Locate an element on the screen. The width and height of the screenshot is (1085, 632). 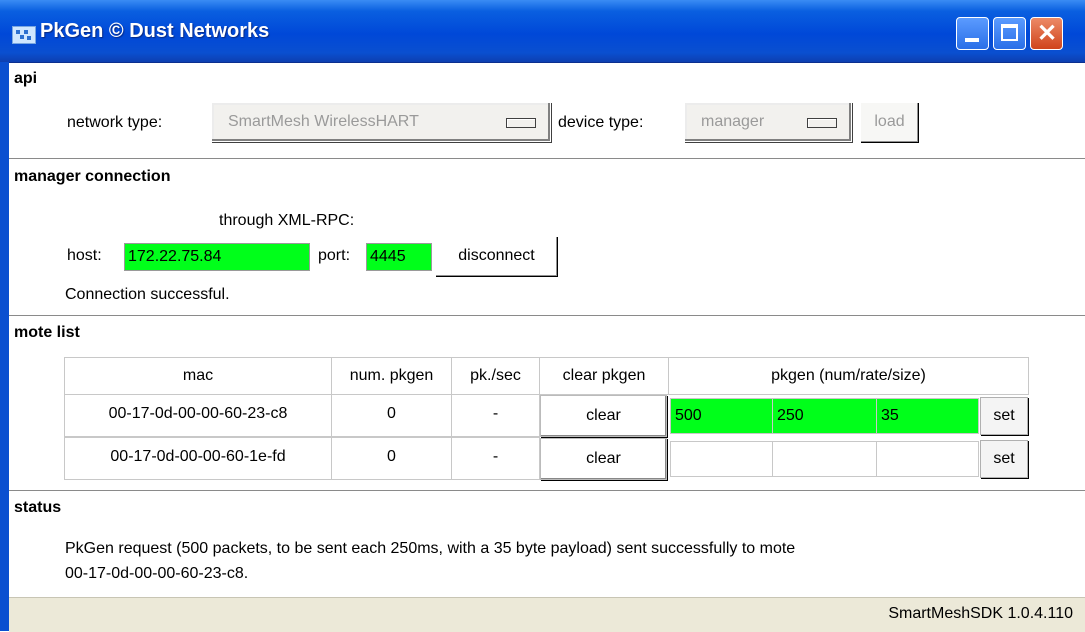
pkgen-size-input is located at coordinates (927, 459).